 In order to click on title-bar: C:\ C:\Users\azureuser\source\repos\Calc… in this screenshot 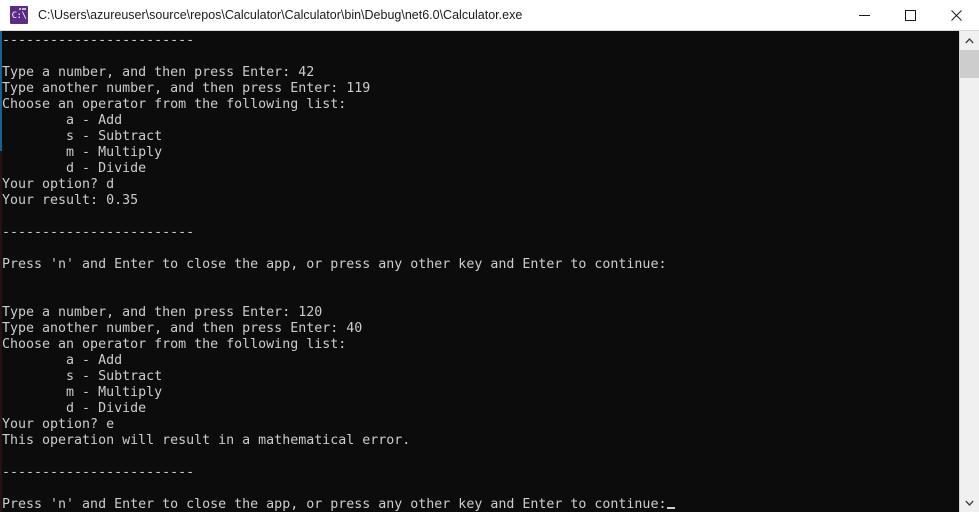, I will do `click(489, 15)`.